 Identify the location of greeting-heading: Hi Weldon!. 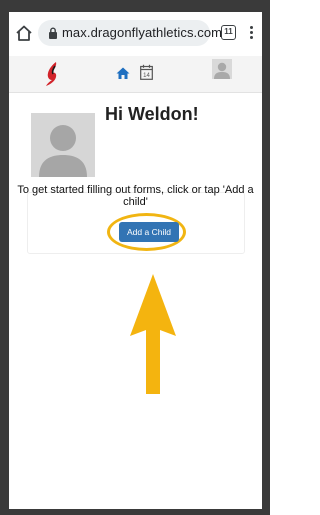
(152, 114).